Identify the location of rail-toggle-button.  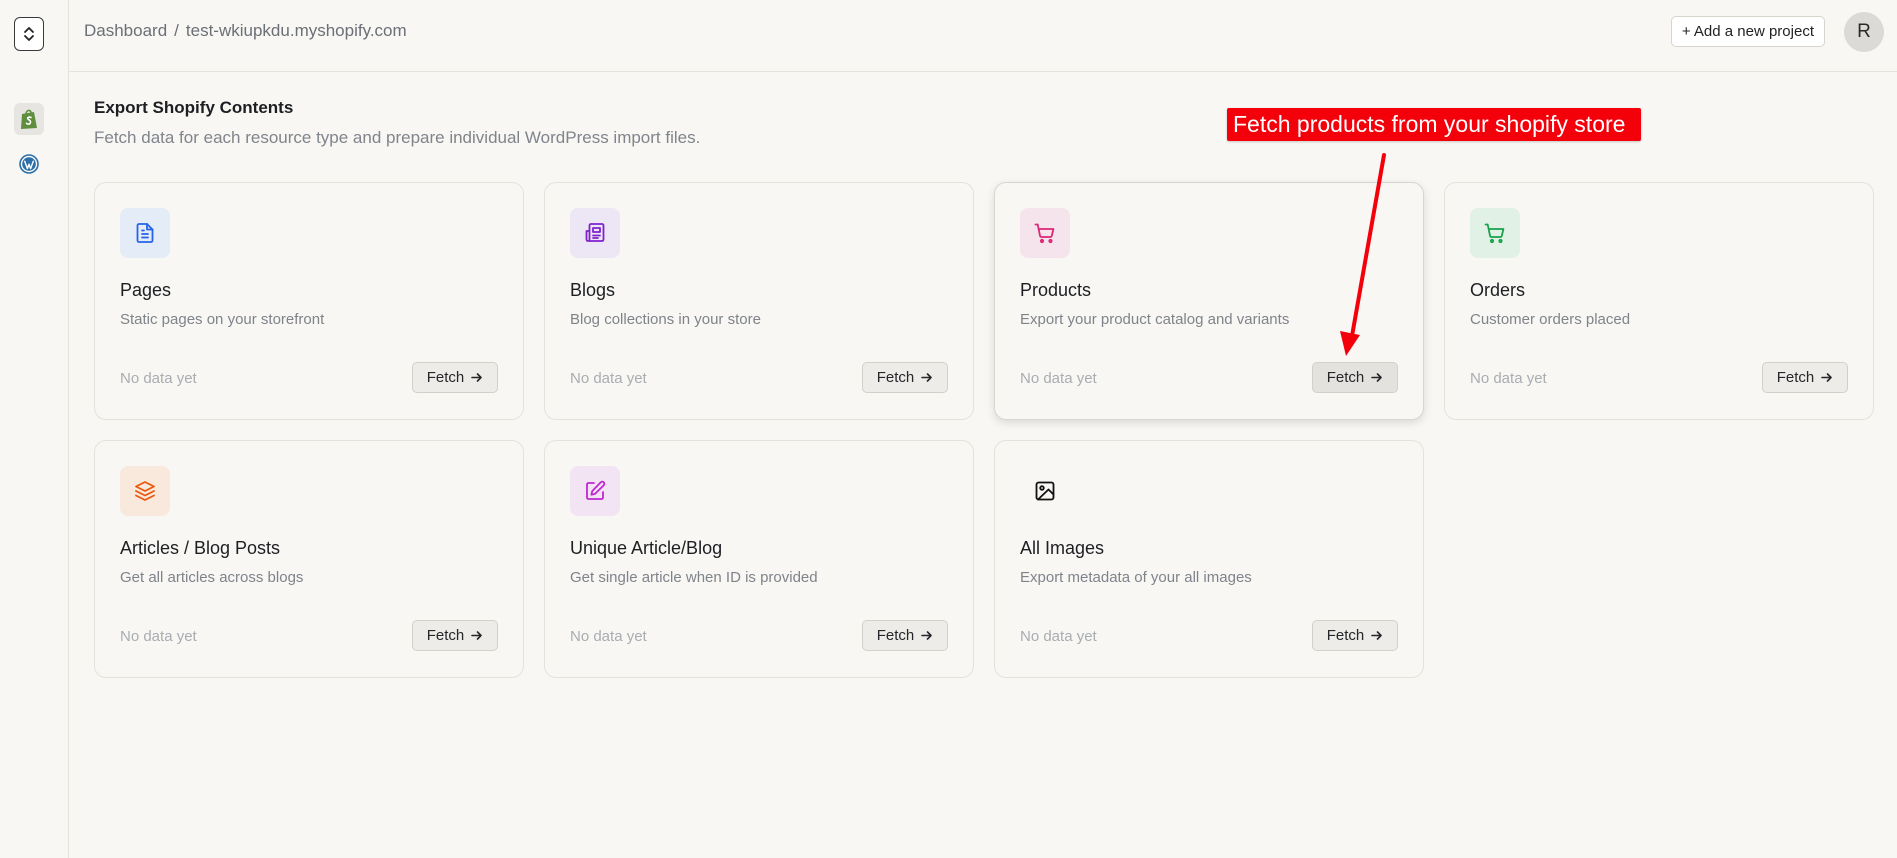
(29, 34).